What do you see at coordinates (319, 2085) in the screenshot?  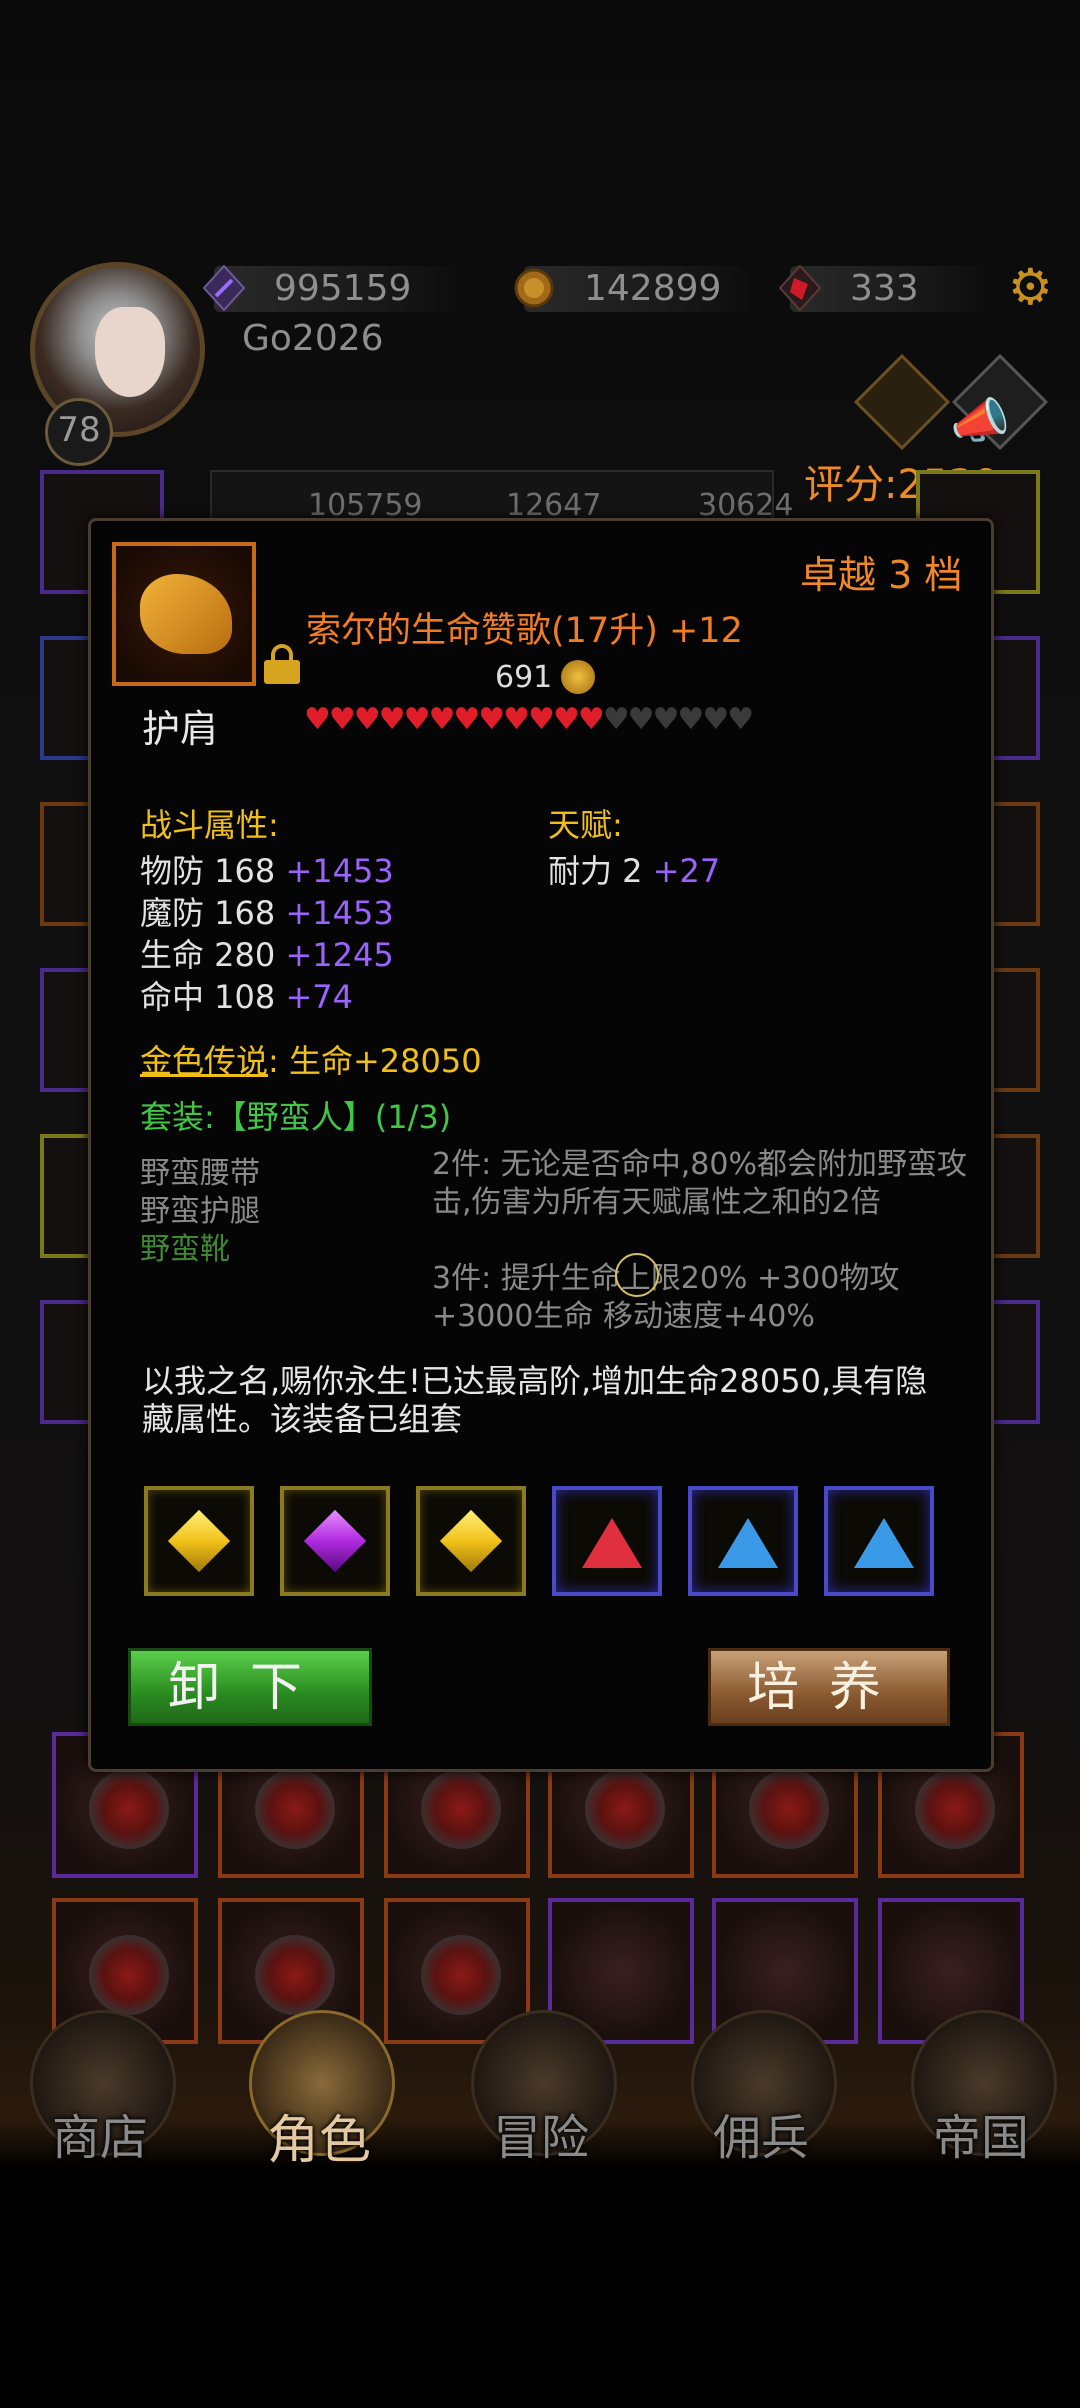 I see `nav-character: 角色` at bounding box center [319, 2085].